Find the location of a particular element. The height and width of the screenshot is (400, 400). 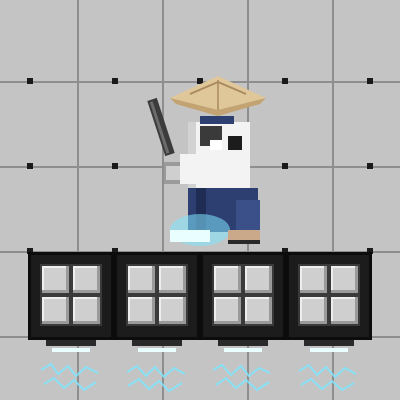

straw-hat-icon is located at coordinates (218, 96).